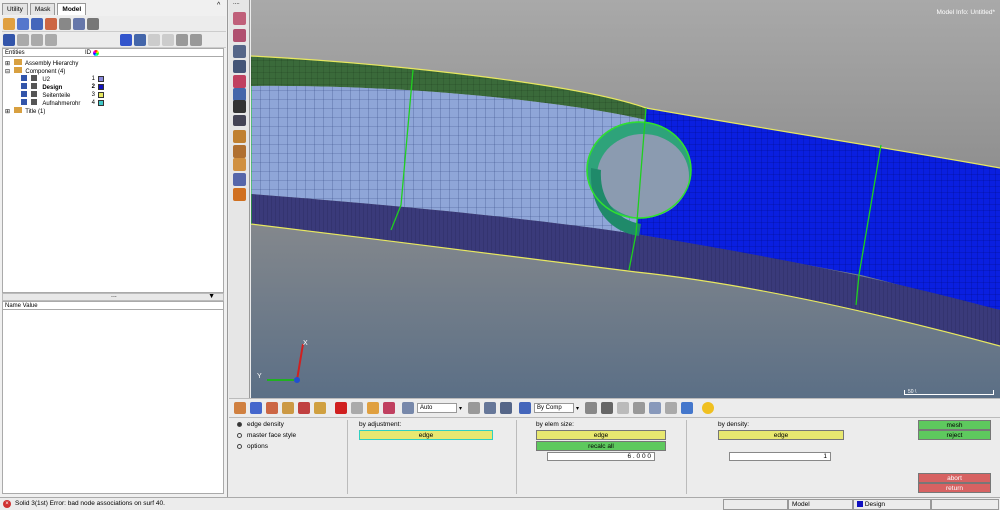  Describe the element at coordinates (639, 408) in the screenshot. I see `point-display-icon` at that location.